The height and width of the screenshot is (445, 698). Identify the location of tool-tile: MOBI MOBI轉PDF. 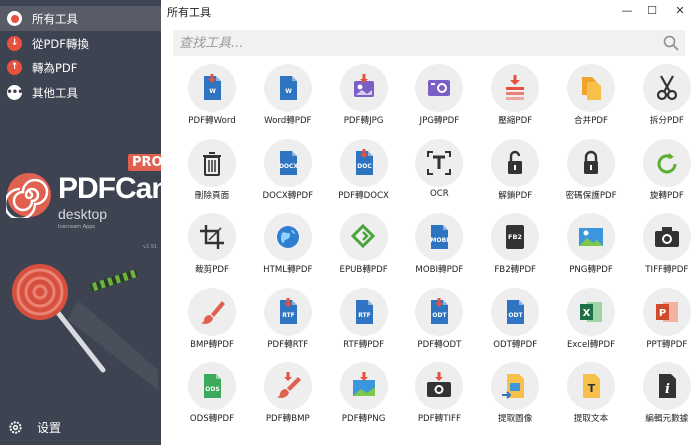
(438, 249).